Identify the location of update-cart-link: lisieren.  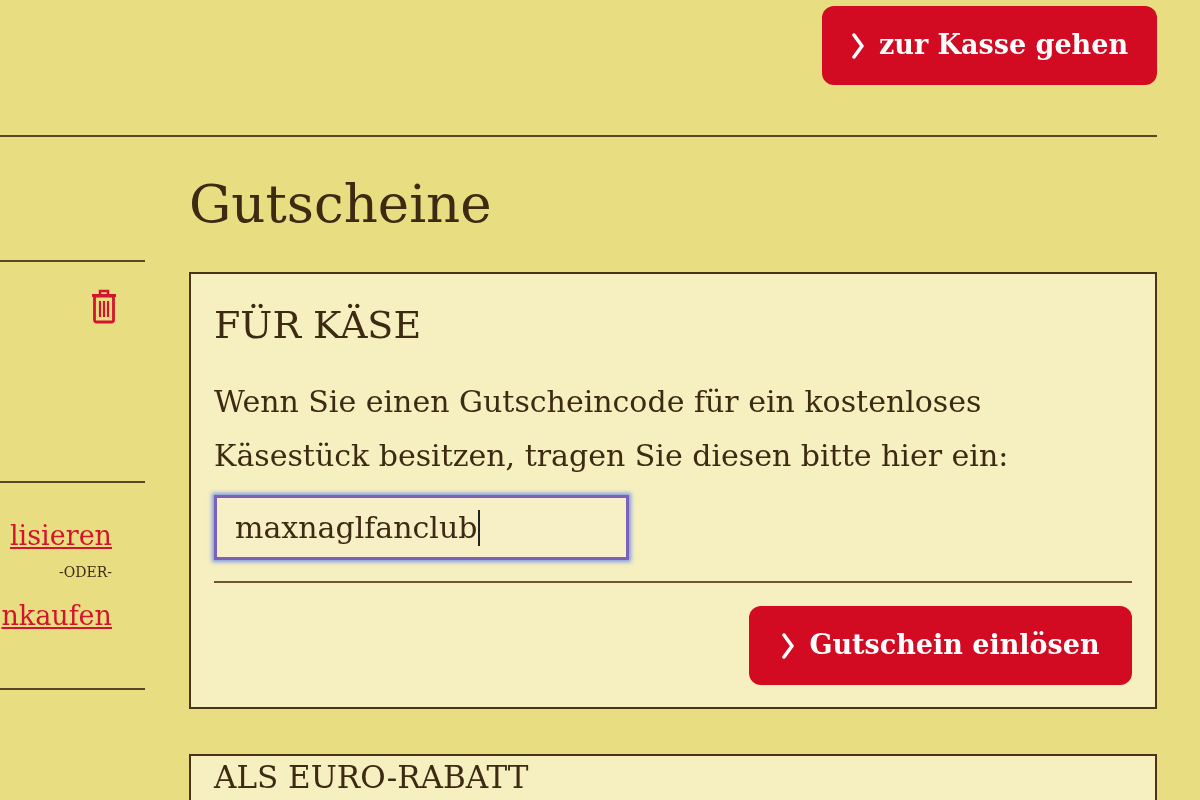
(61, 536).